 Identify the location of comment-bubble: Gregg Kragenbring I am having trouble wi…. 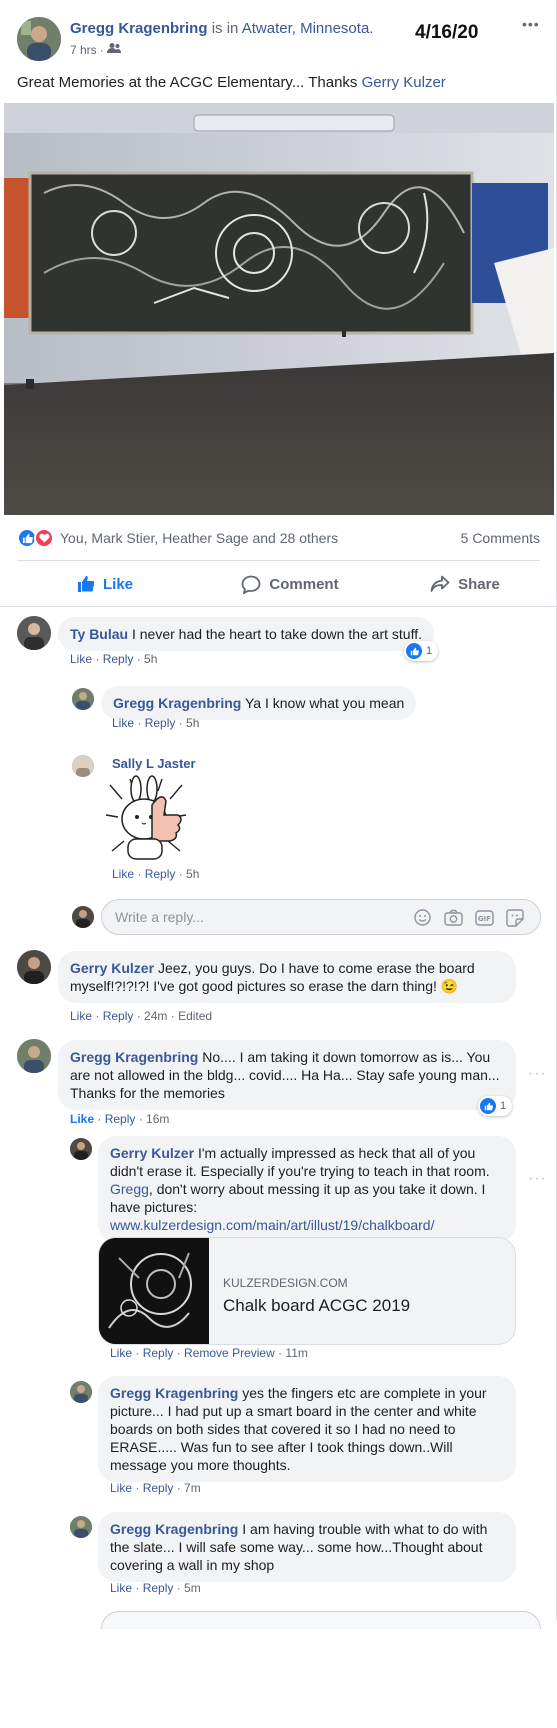
(307, 1547).